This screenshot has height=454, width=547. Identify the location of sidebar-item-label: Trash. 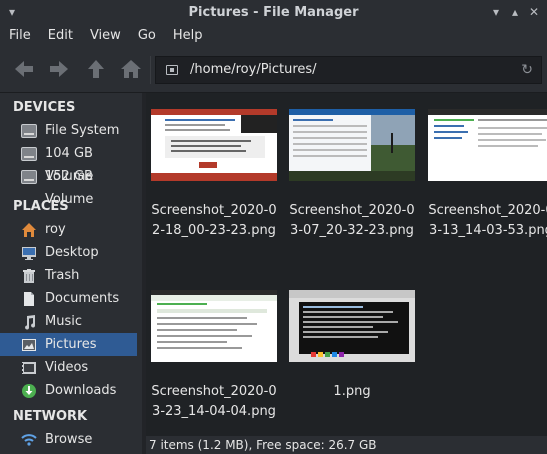
(62, 275).